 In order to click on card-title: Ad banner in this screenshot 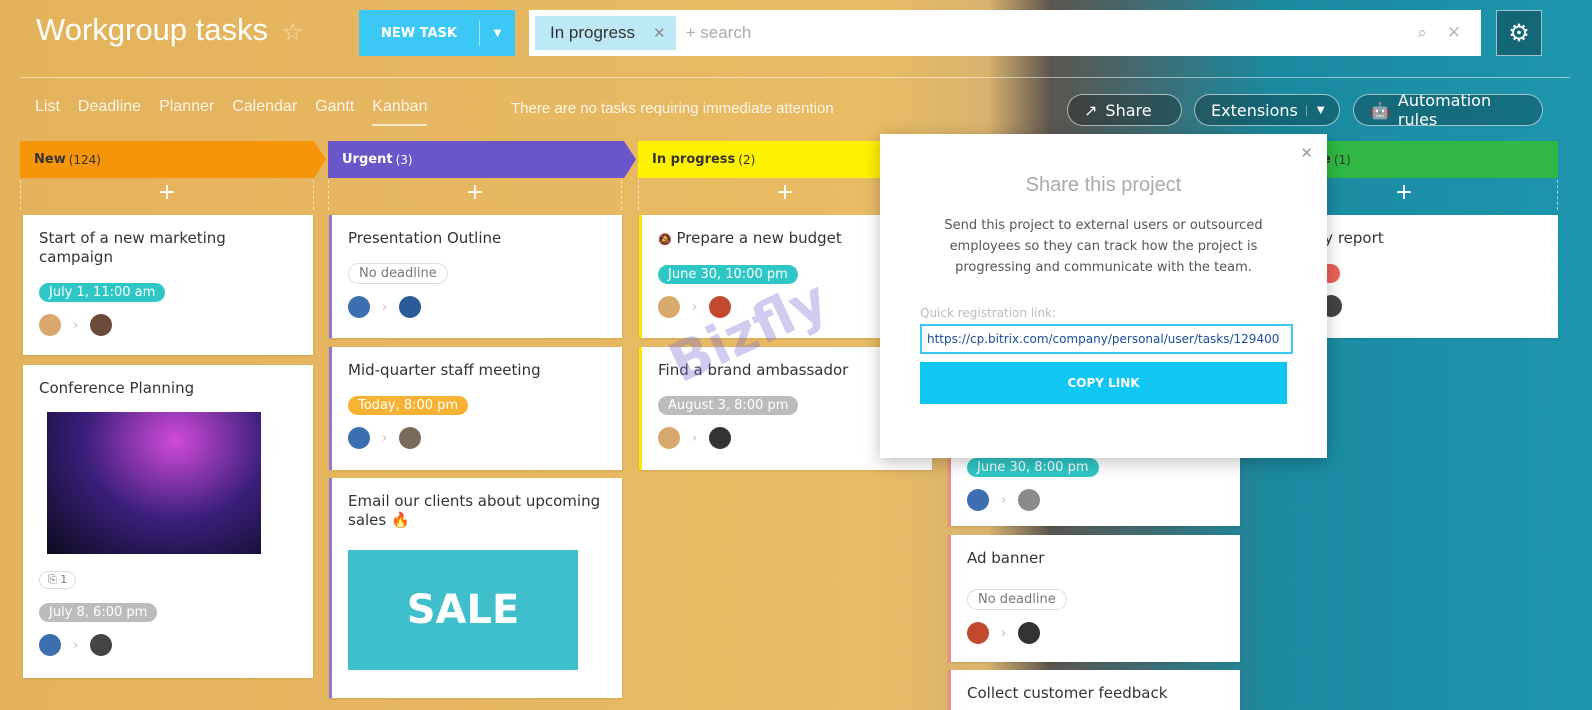, I will do `click(1006, 558)`.